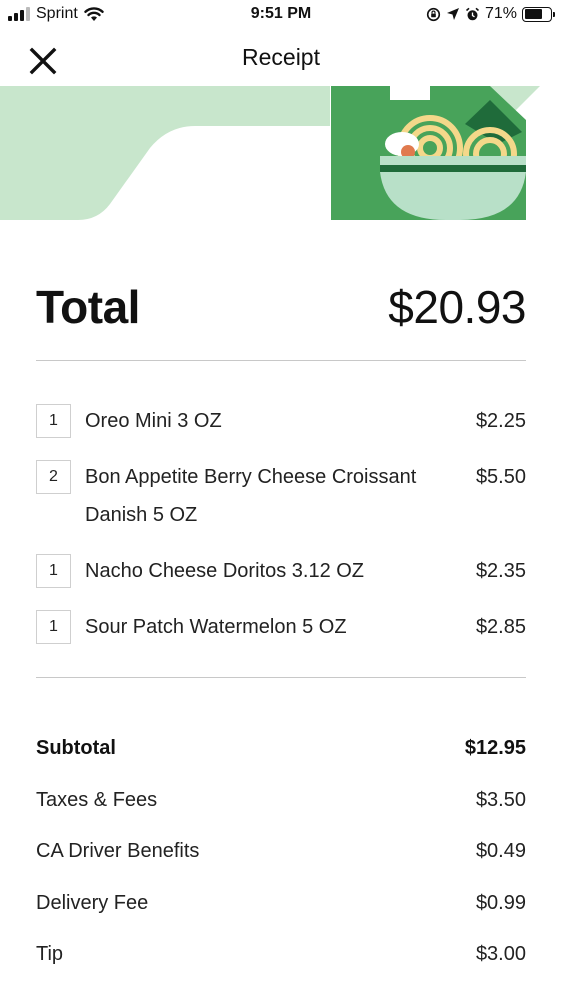 Image resolution: width=562 pixels, height=1000 pixels. What do you see at coordinates (88, 307) in the screenshot?
I see `total-label: Total` at bounding box center [88, 307].